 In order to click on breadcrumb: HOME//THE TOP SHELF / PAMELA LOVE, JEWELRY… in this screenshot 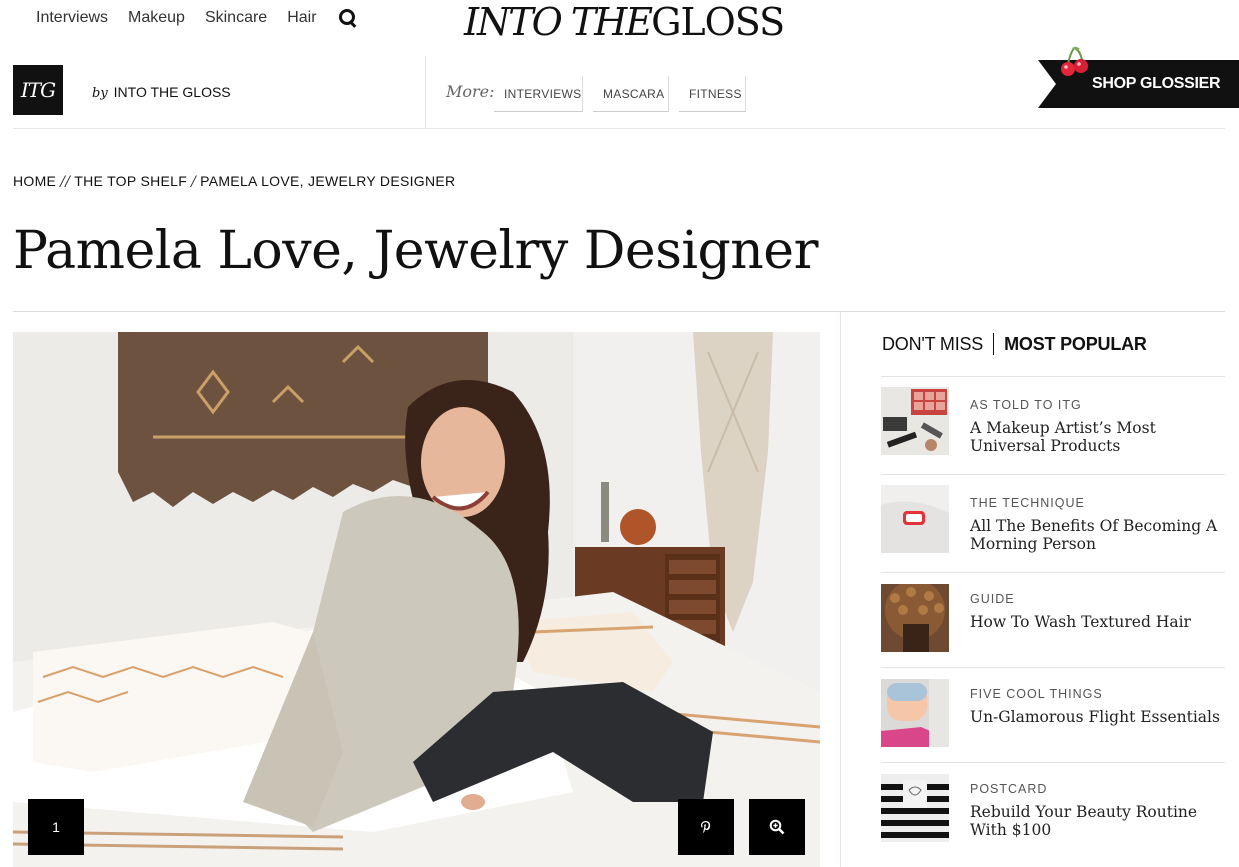, I will do `click(234, 181)`.